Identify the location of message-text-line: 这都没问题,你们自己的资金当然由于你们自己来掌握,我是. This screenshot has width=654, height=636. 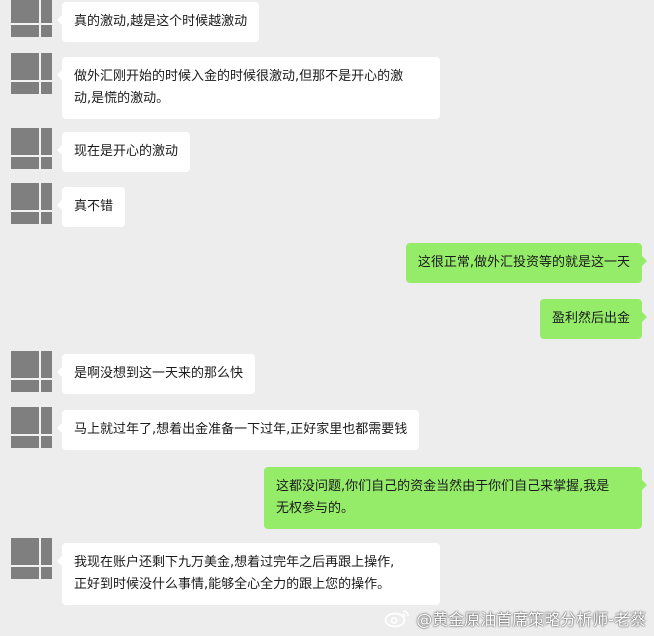
(443, 486).